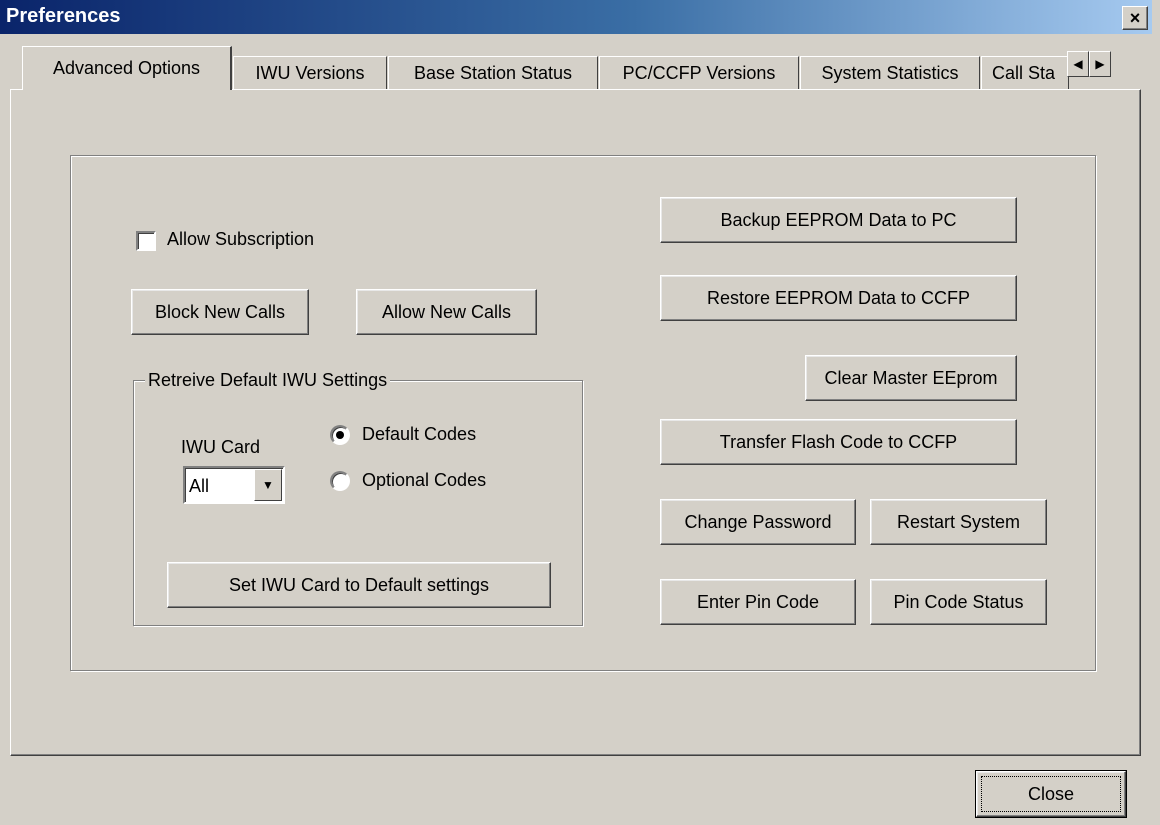 This screenshot has height=825, width=1160. What do you see at coordinates (220, 312) in the screenshot?
I see `block-new-calls-button: Block New Calls` at bounding box center [220, 312].